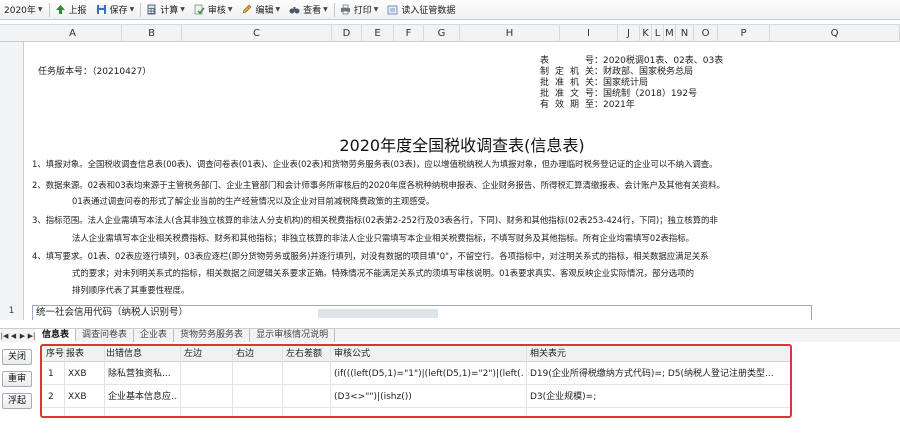  Describe the element at coordinates (631, 105) in the screenshot. I see `meta-line: 有效期至：2021年` at that location.